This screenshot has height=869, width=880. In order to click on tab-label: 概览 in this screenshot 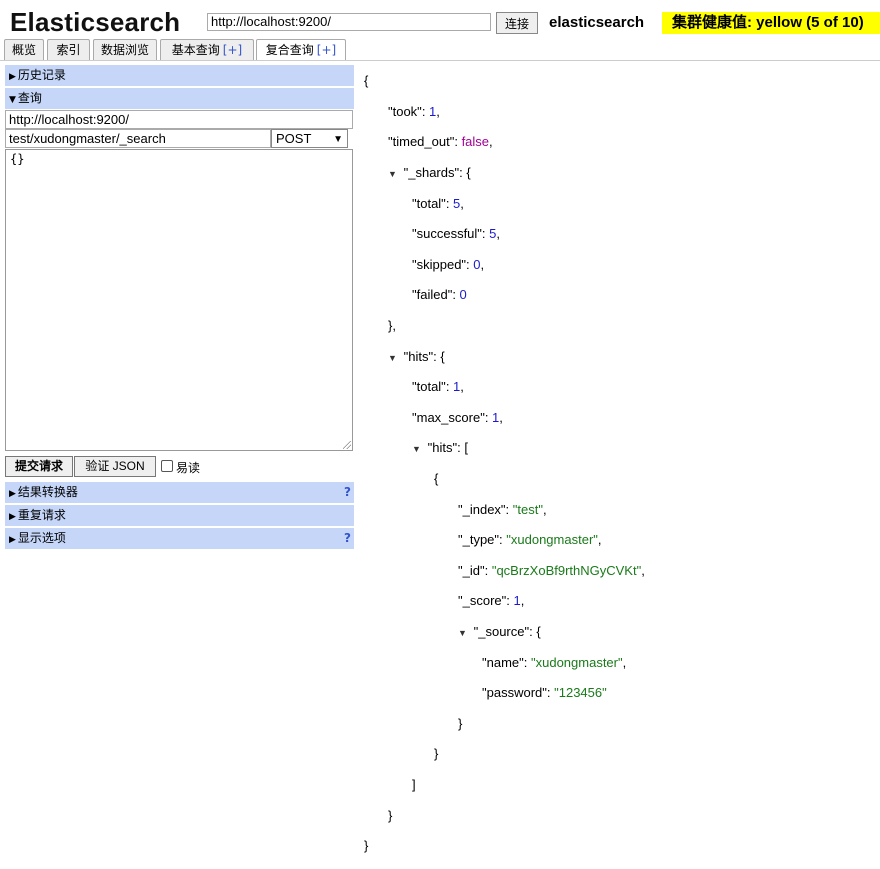, I will do `click(23, 50)`.